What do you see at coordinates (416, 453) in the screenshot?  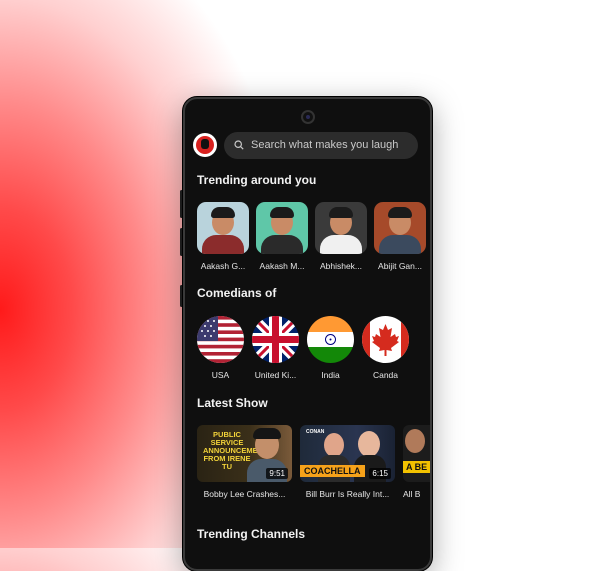 I see `show-thumbnail: A BE` at bounding box center [416, 453].